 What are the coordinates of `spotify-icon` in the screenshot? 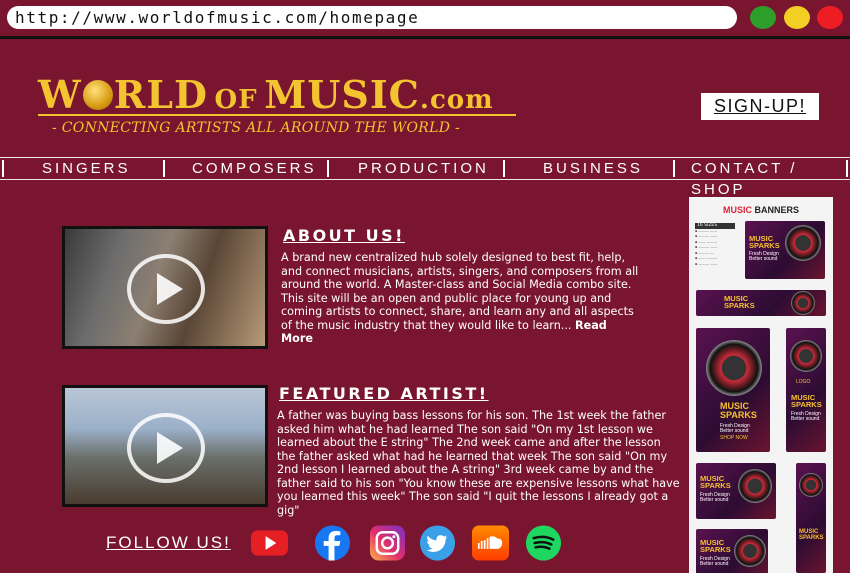 It's located at (543, 543).